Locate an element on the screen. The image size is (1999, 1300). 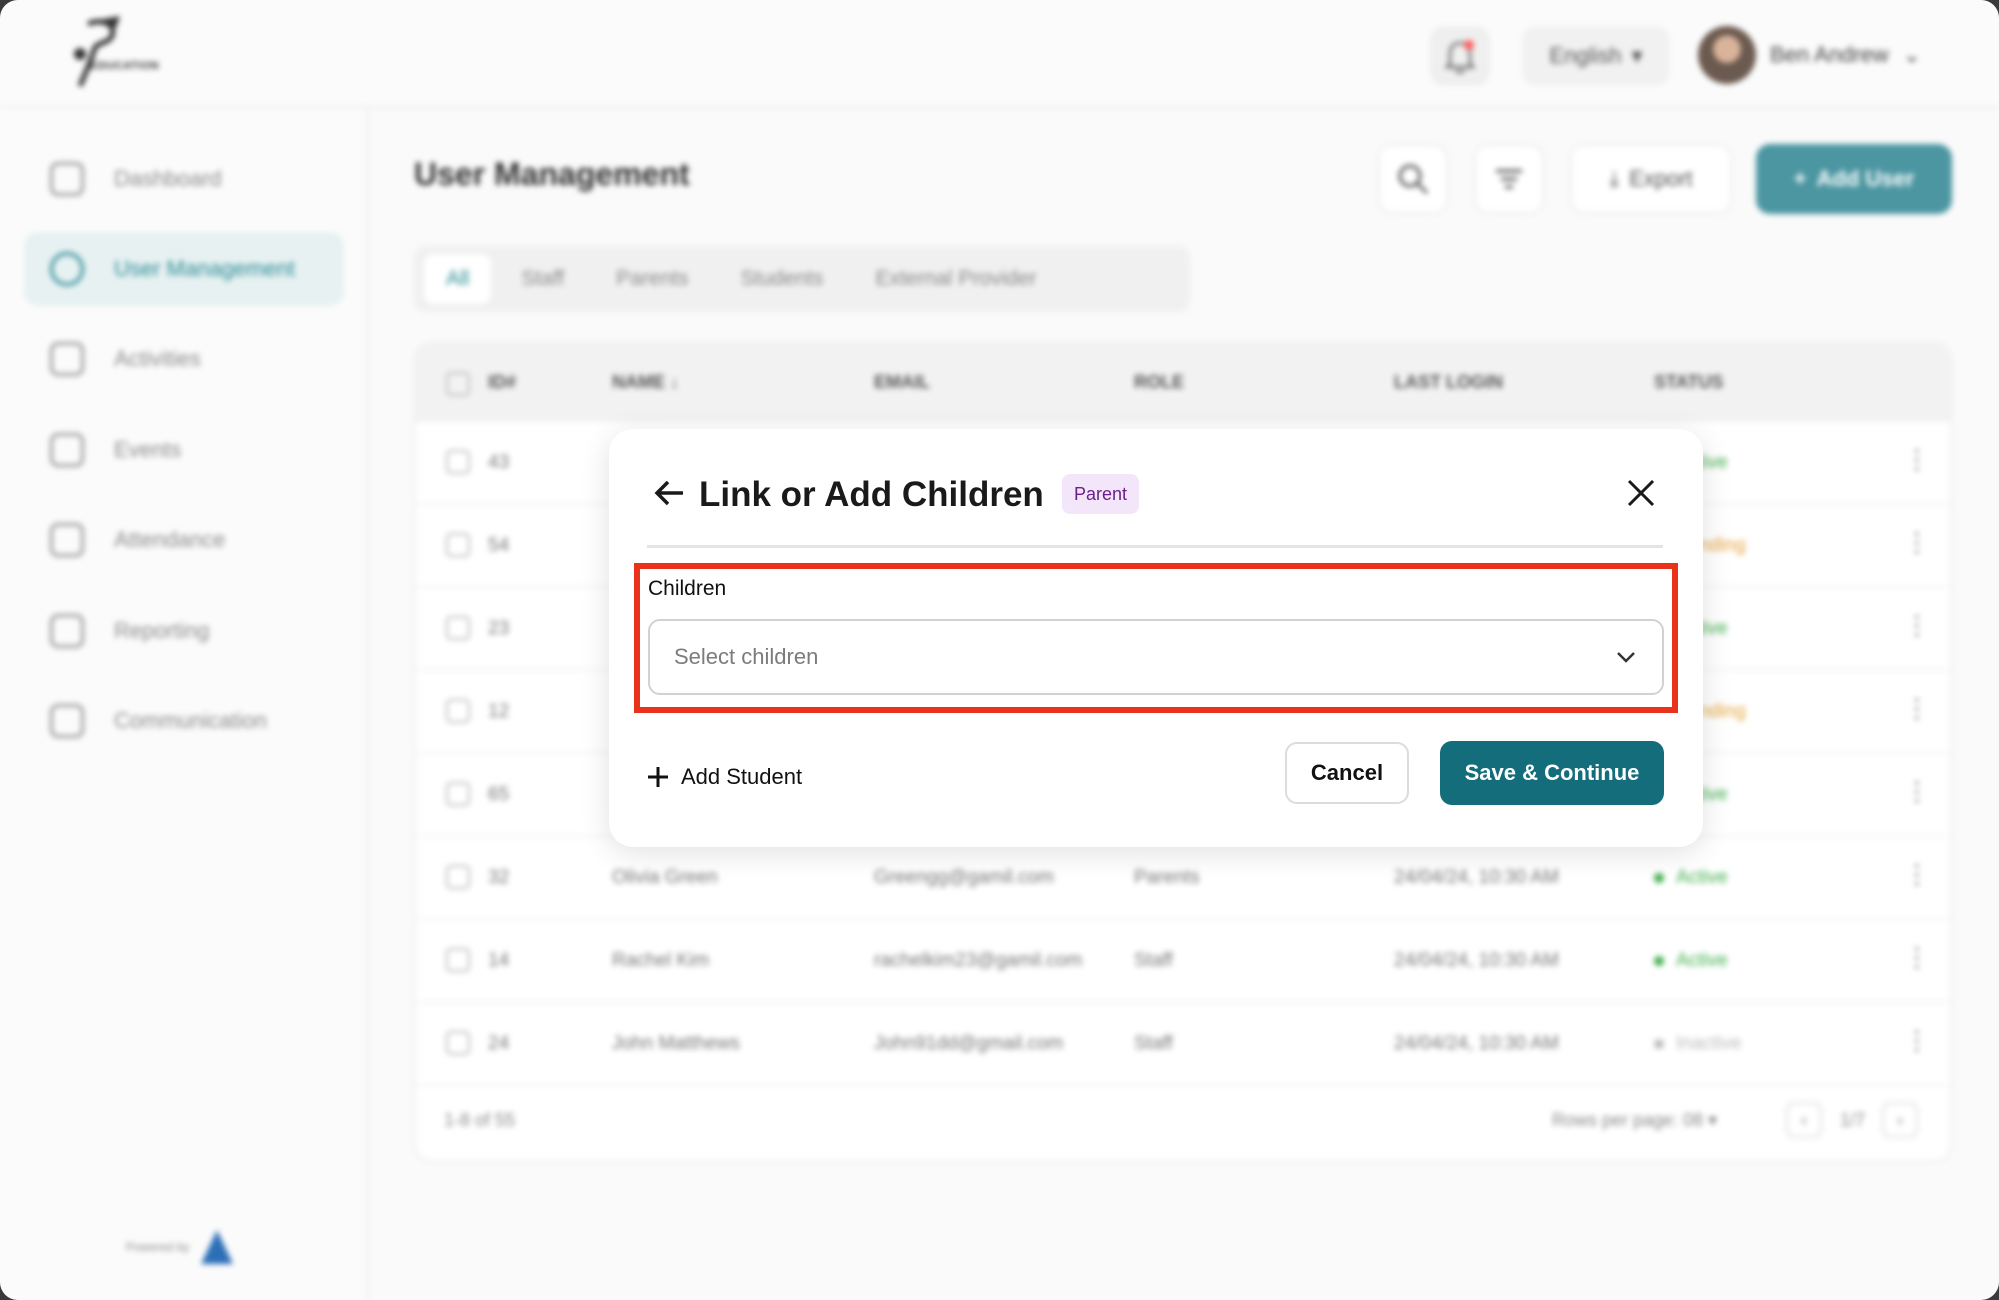
add-student-button: Add Student is located at coordinates (724, 777).